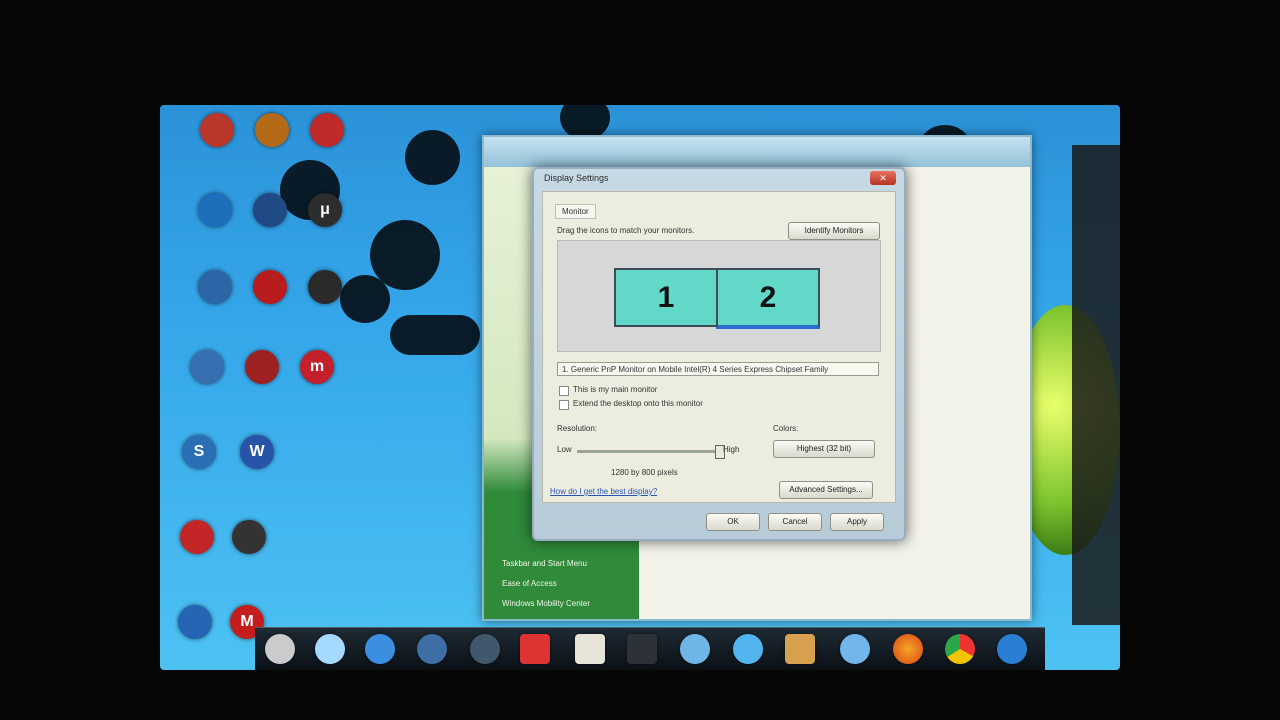  What do you see at coordinates (800, 649) in the screenshot?
I see `folder-icon` at bounding box center [800, 649].